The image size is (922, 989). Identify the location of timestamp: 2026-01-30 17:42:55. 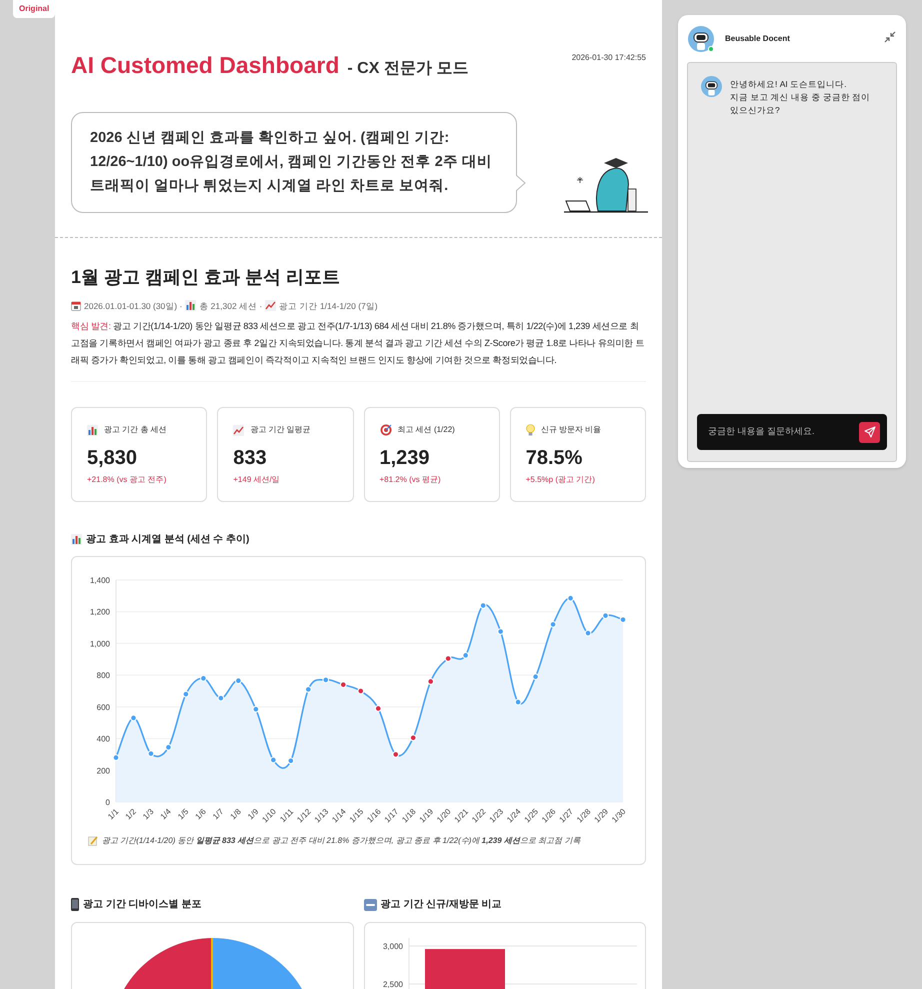
(609, 58).